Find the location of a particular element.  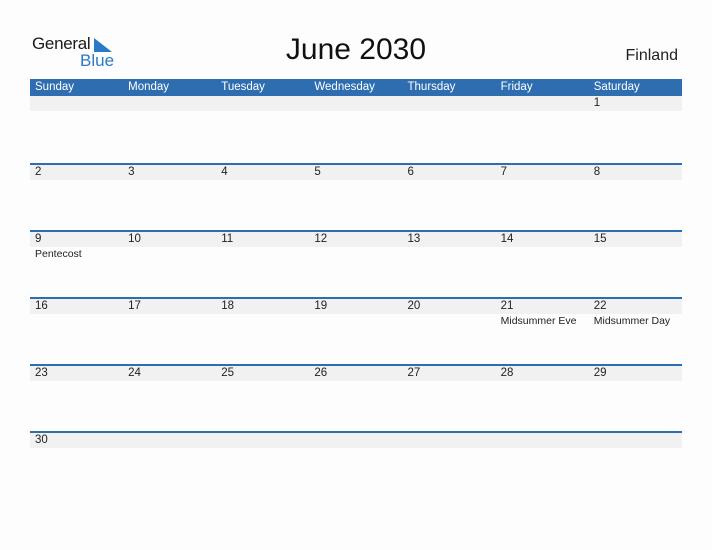

day-number: 28 is located at coordinates (507, 373).